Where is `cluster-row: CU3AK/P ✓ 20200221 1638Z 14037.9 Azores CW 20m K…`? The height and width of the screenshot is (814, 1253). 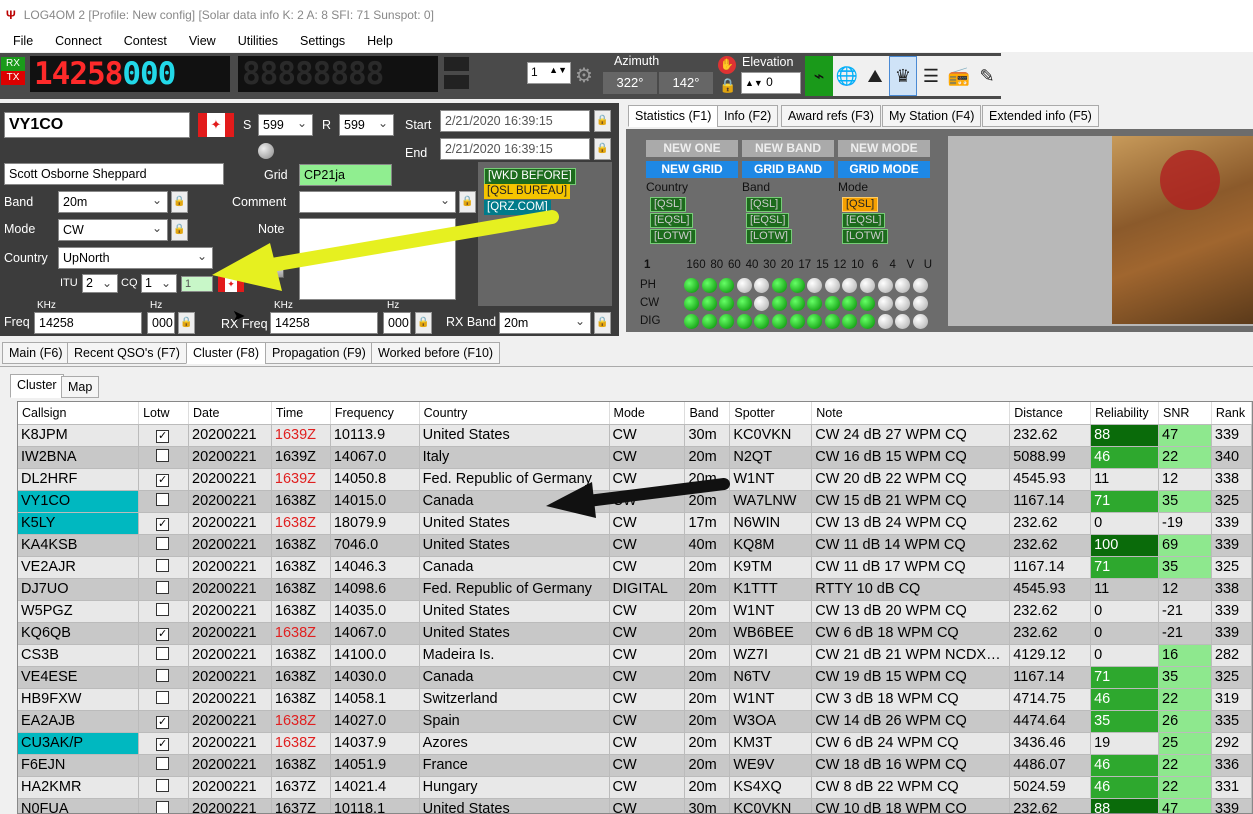
cluster-row: CU3AK/P ✓ 20200221 1638Z 14037.9 Azores CW 20m K… is located at coordinates (635, 743).